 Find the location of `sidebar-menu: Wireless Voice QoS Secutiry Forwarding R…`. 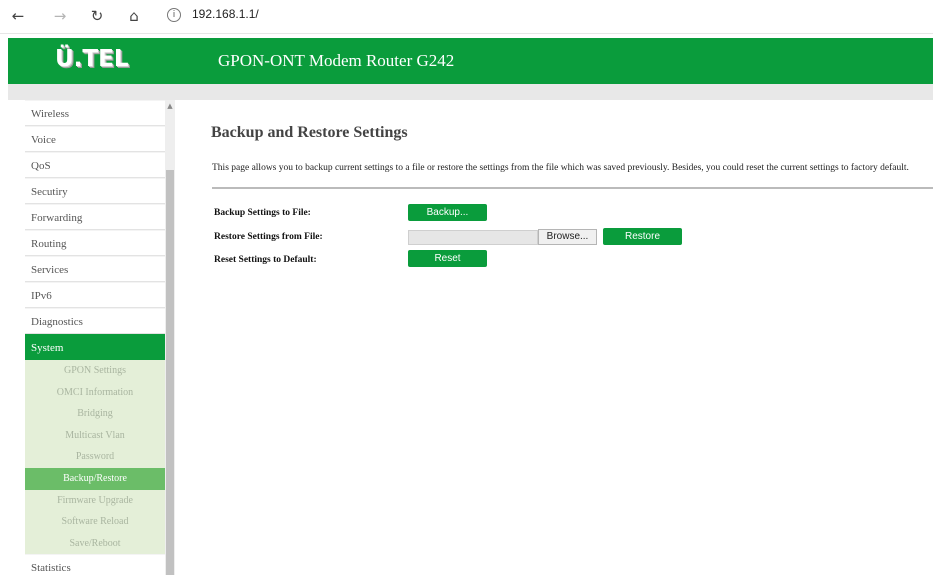

sidebar-menu: Wireless Voice QoS Secutiry Forwarding R… is located at coordinates (95, 337).